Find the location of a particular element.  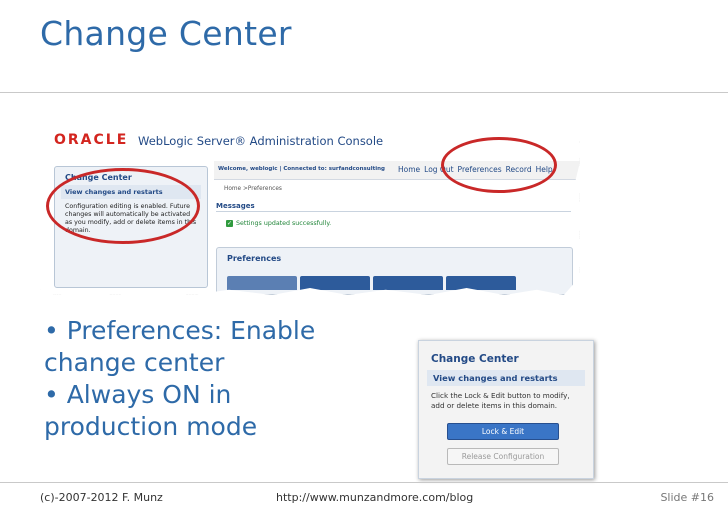

oracle-logo: ORACLE is located at coordinates (91, 140).